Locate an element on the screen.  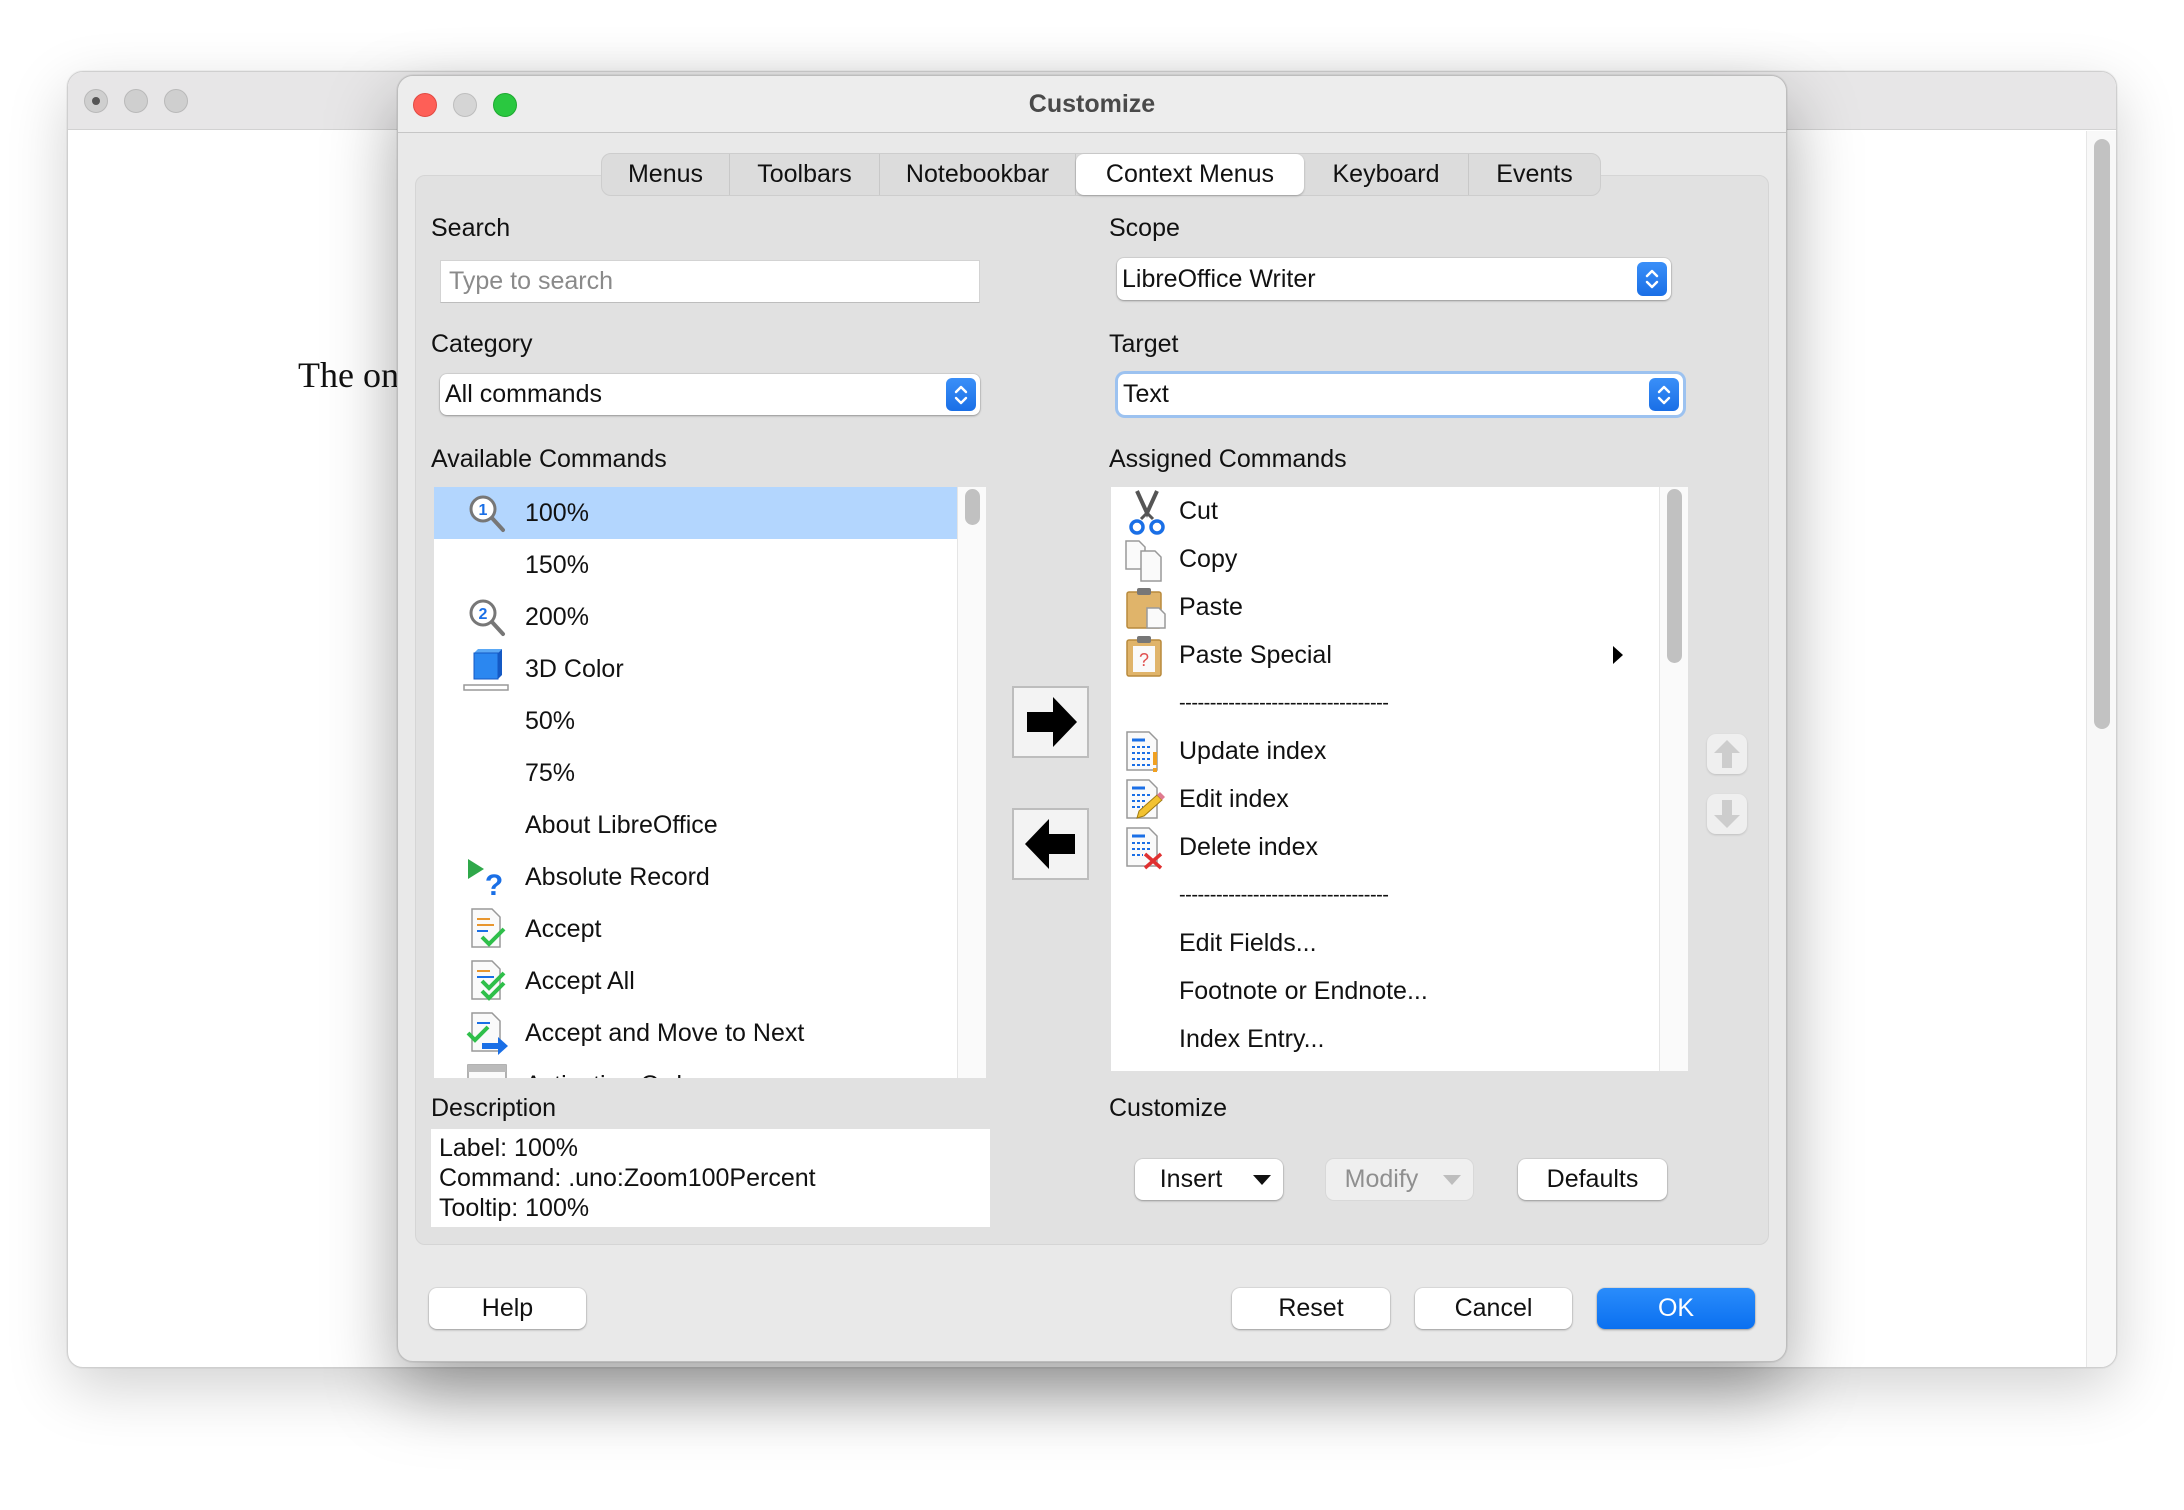
ok-button: OK is located at coordinates (1676, 1308).